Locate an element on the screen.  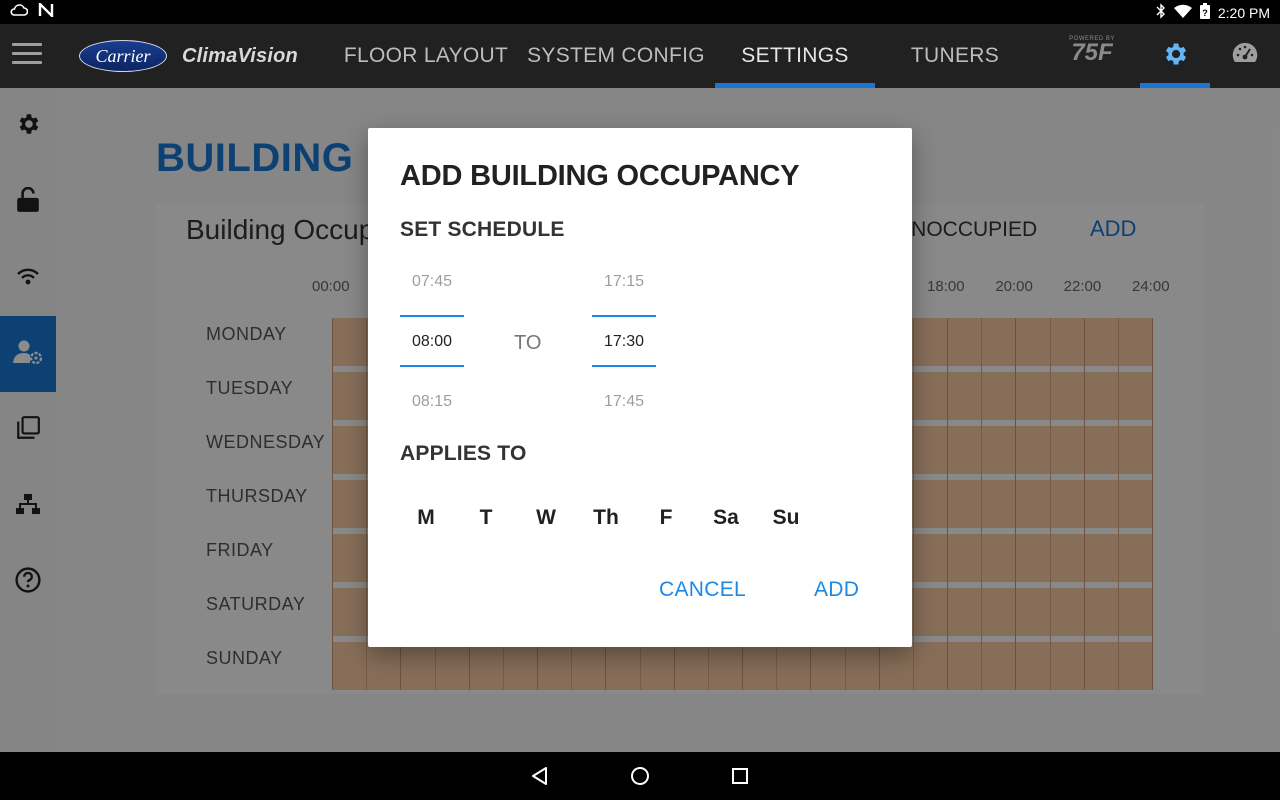
n-notification-icon is located at coordinates (46, 11).